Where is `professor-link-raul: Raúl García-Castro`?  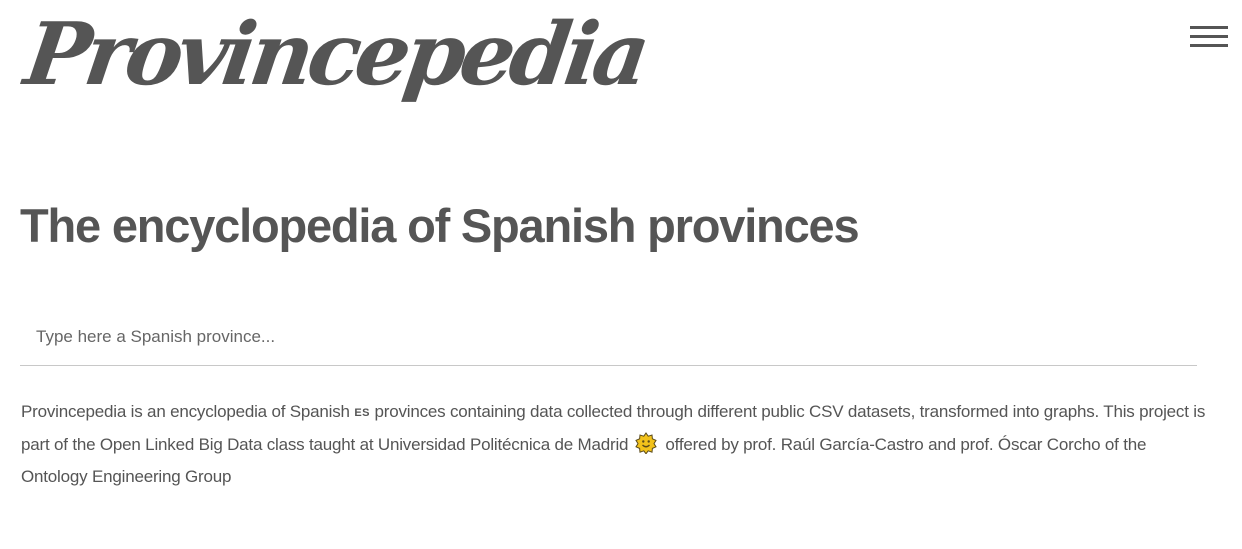 professor-link-raul: Raúl García-Castro is located at coordinates (852, 444).